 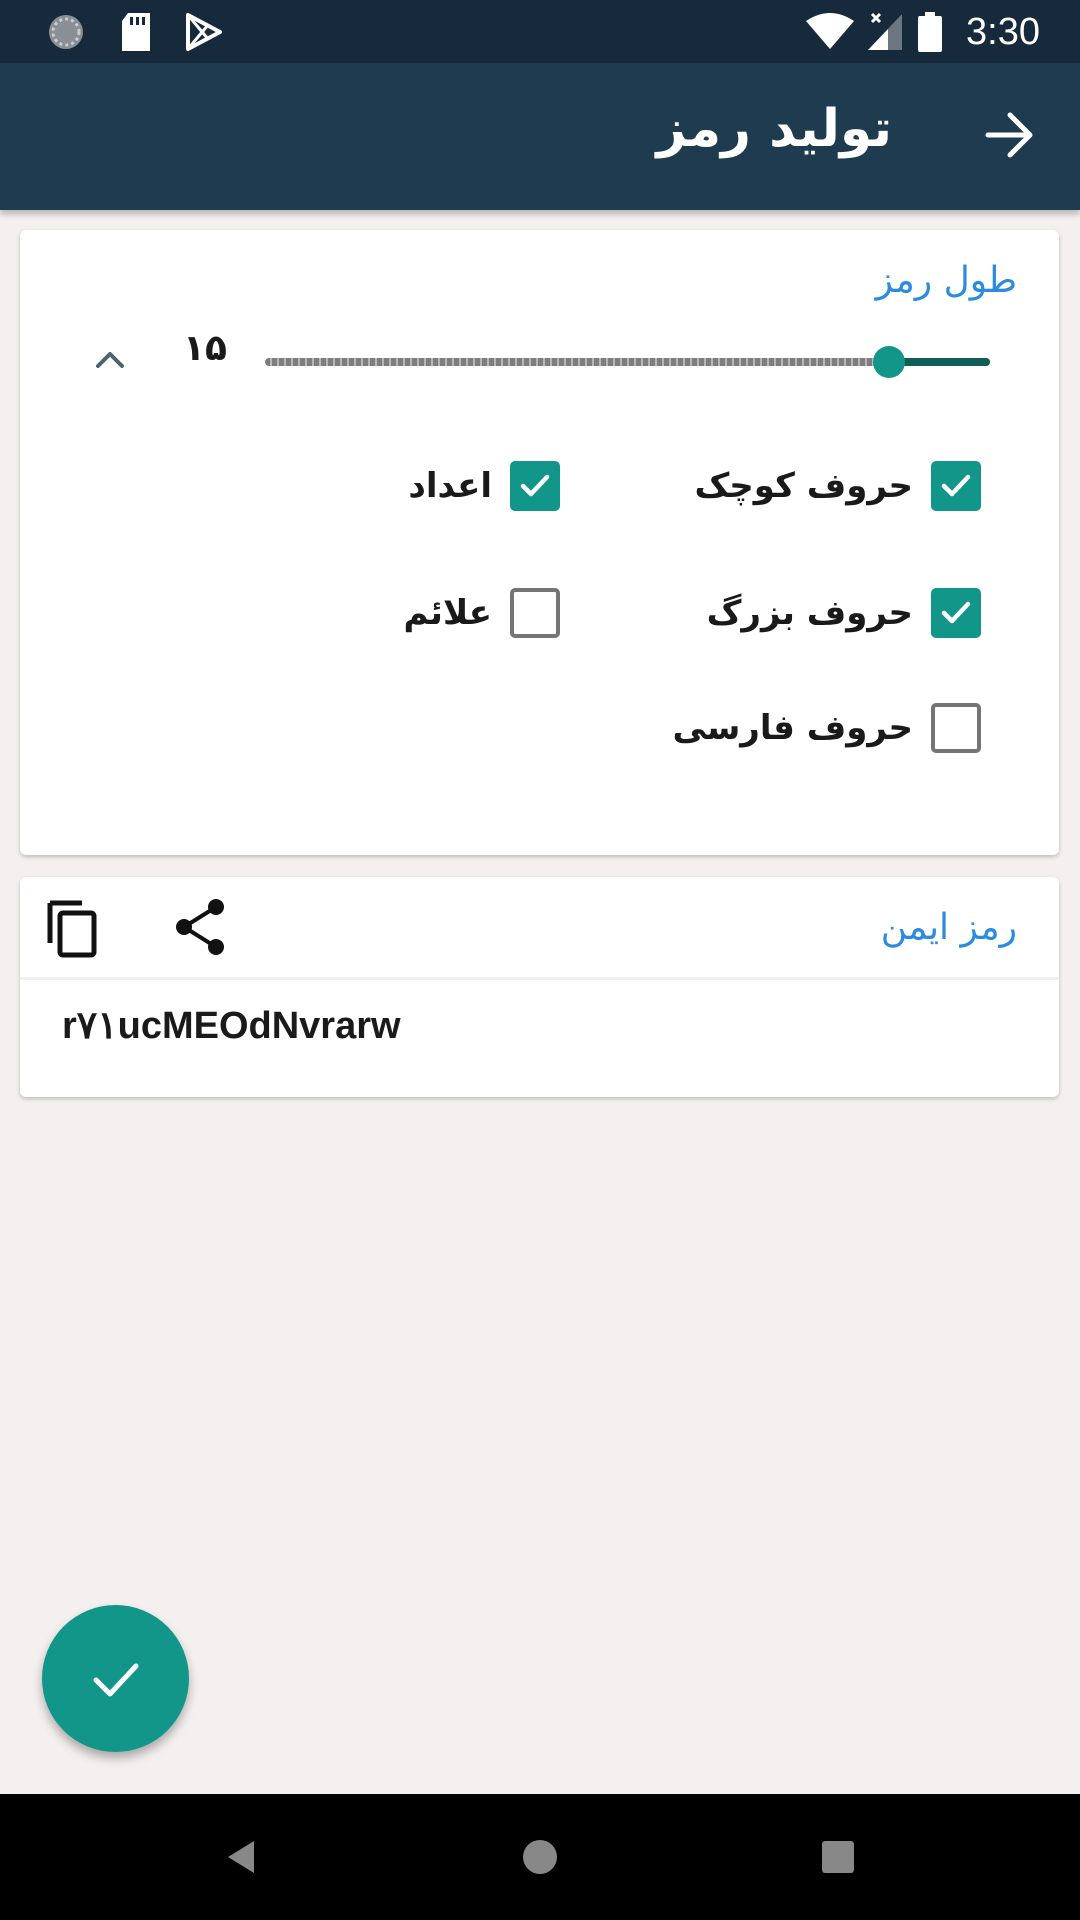 What do you see at coordinates (803, 486) in the screenshot?
I see `option-label: حروف کوچک` at bounding box center [803, 486].